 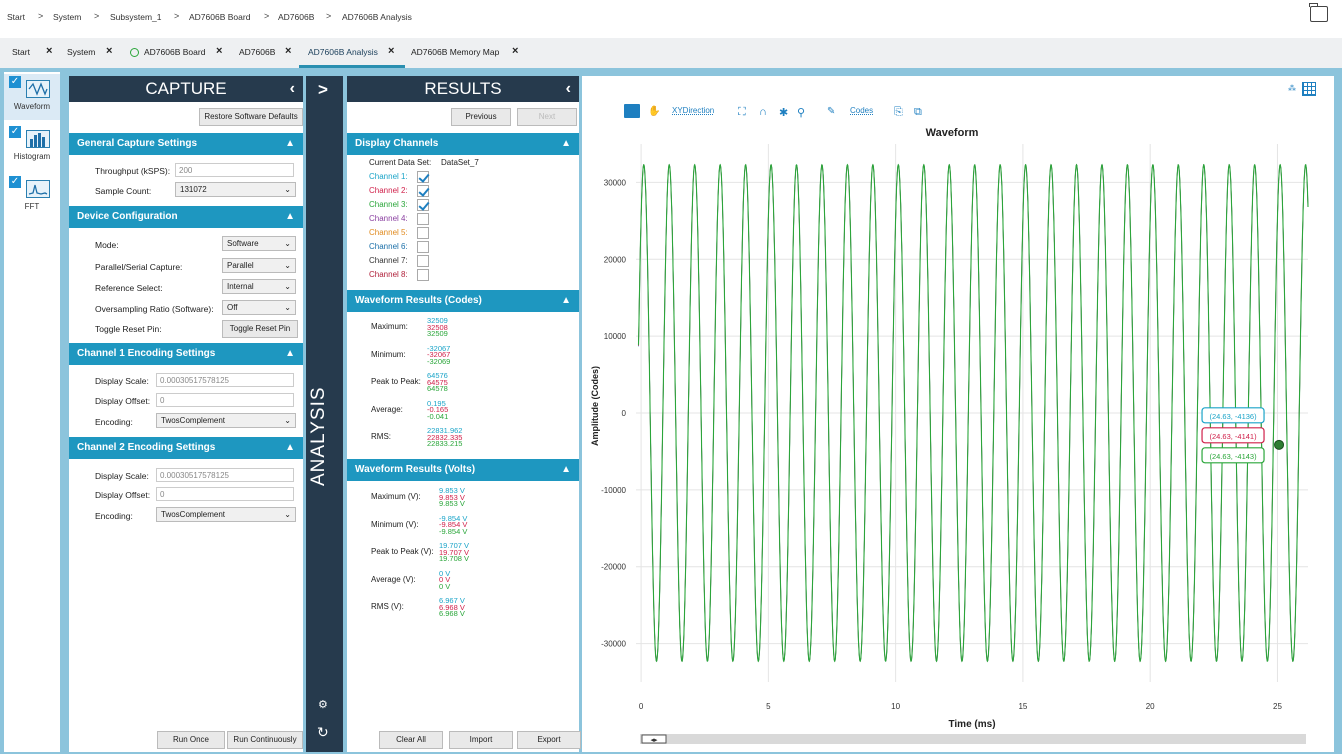 What do you see at coordinates (154, 309) in the screenshot?
I see `oversampling-label: Oversampling Ratio (Software):` at bounding box center [154, 309].